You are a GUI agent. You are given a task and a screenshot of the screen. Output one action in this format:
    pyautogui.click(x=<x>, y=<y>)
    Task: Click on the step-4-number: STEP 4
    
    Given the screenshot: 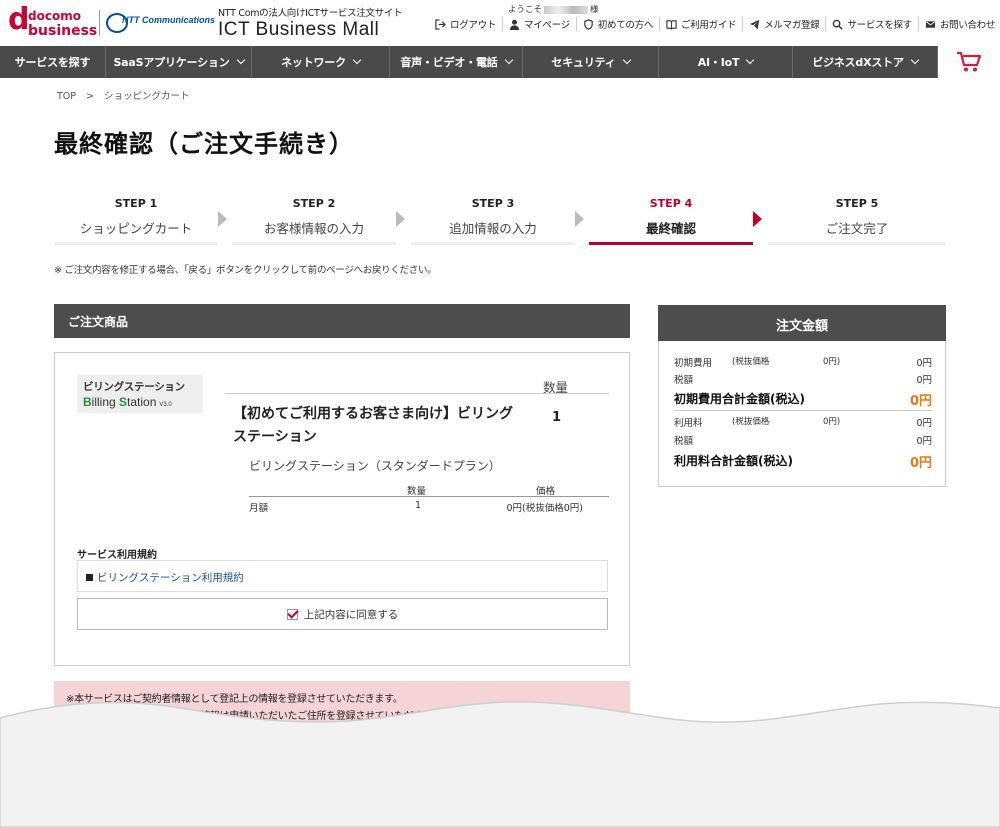 What is the action you would take?
    pyautogui.click(x=671, y=203)
    